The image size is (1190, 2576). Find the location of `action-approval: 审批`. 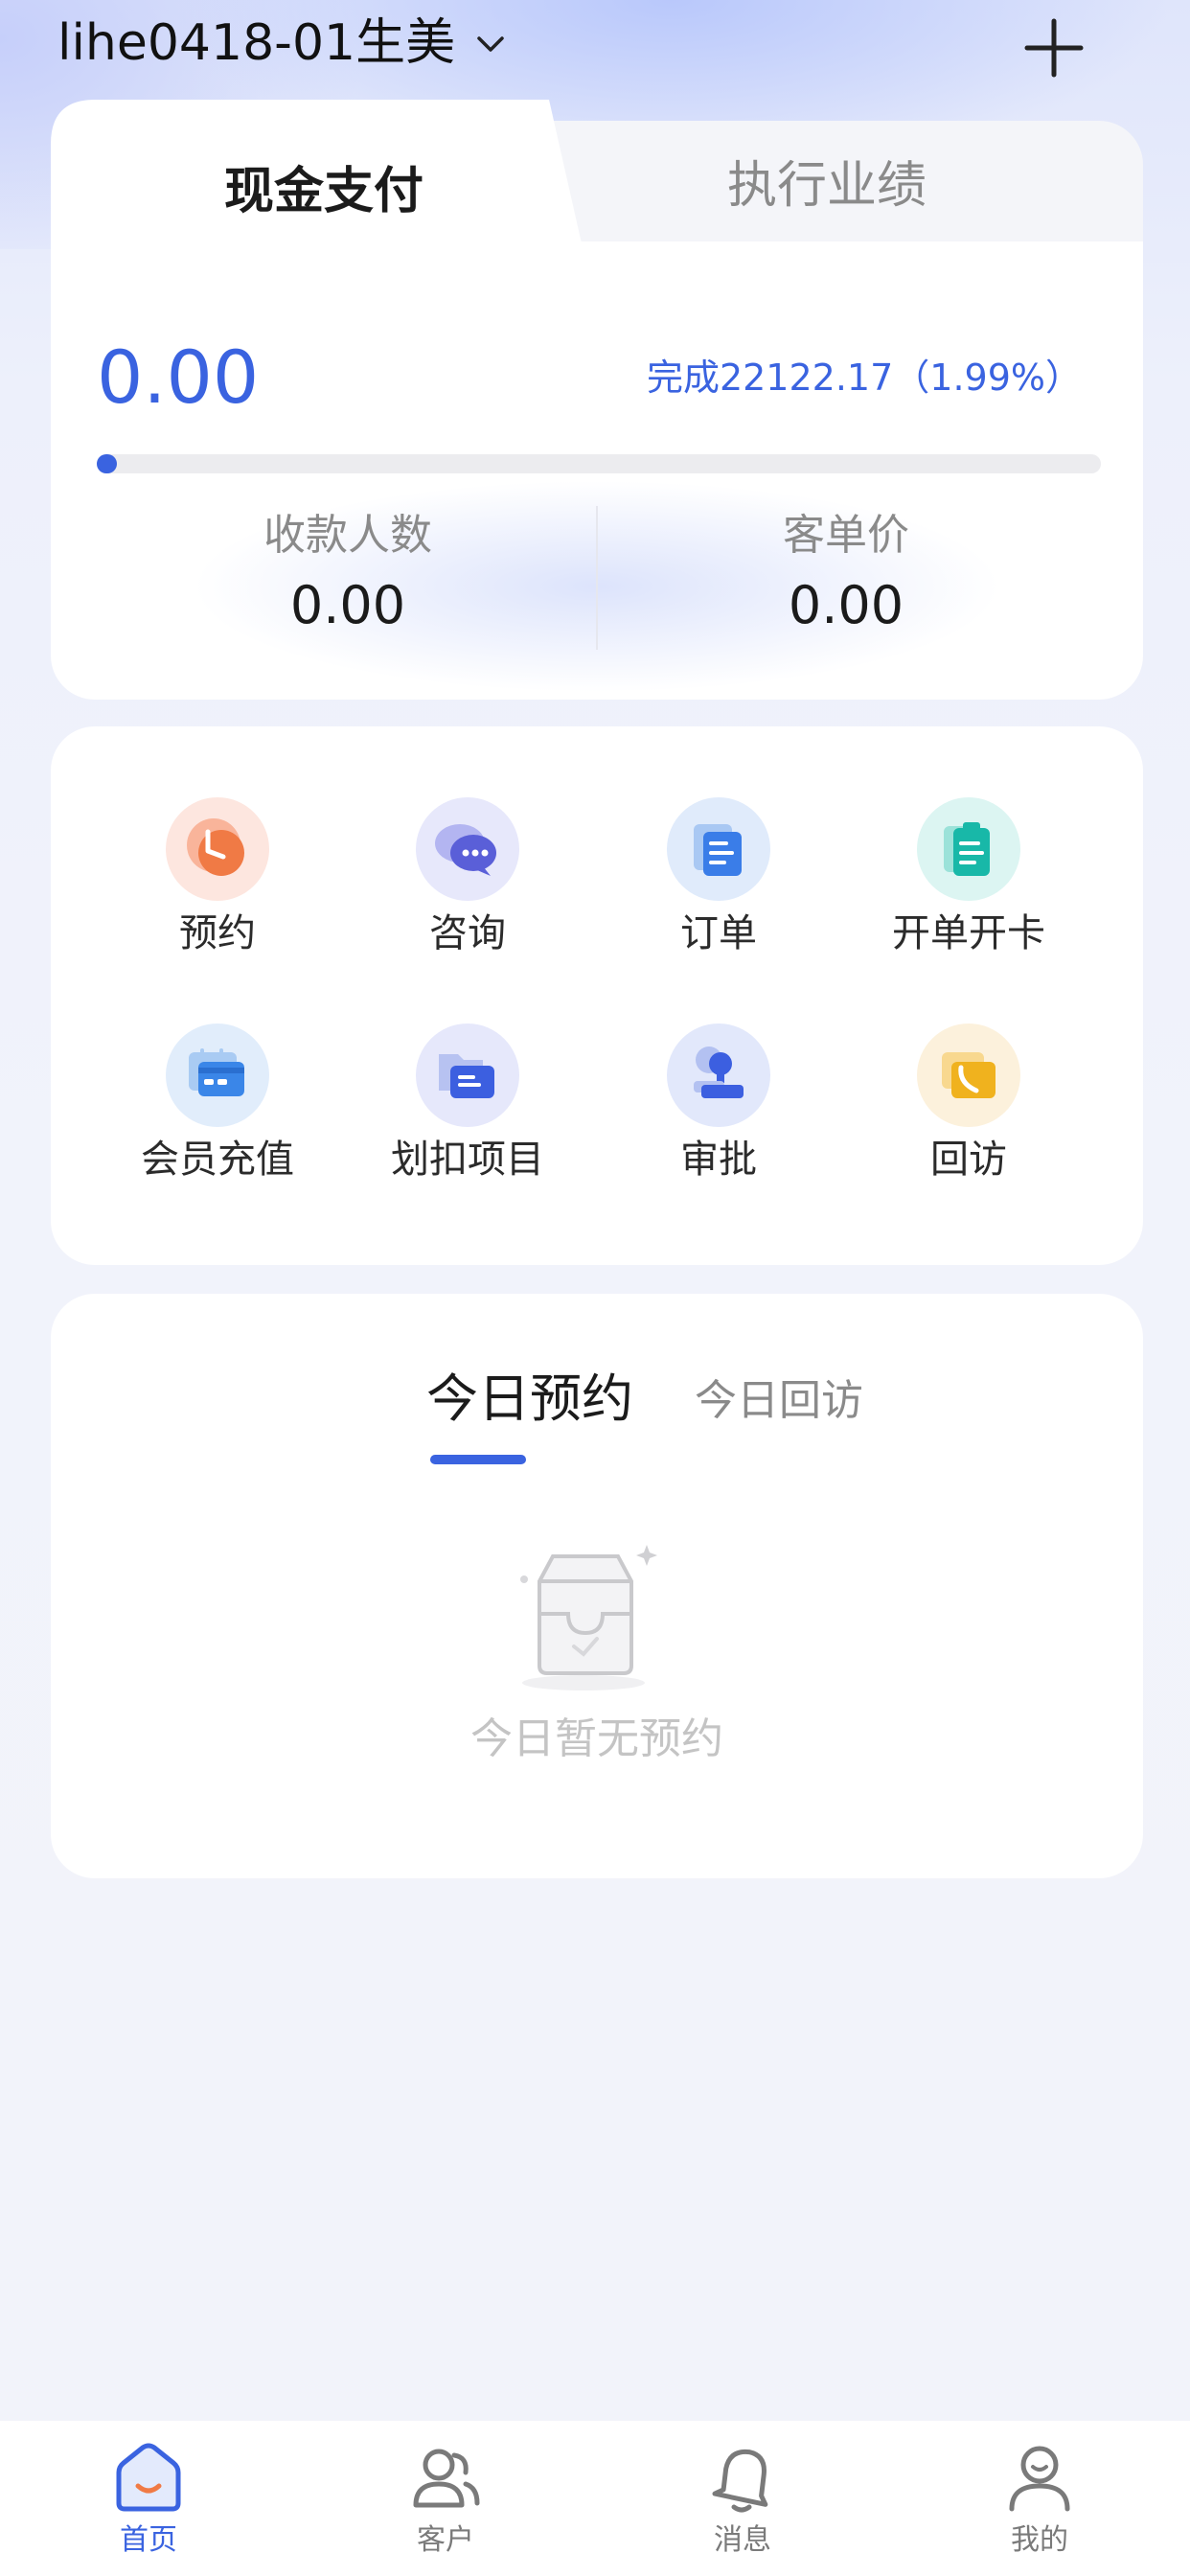

action-approval: 审批 is located at coordinates (718, 1119).